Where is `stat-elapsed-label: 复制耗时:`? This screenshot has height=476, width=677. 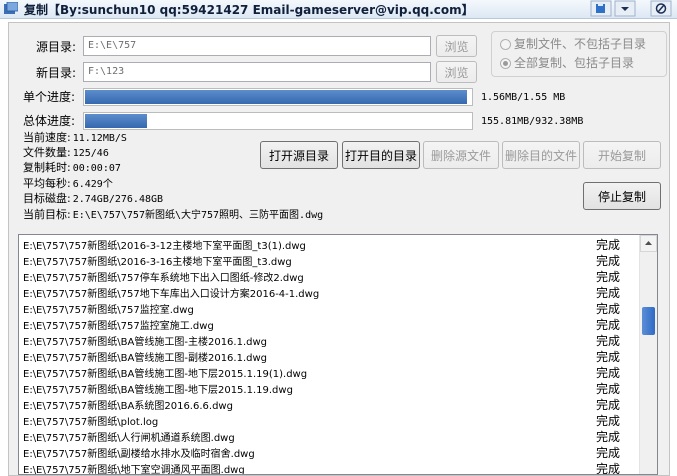
stat-elapsed-label: 复制耗时: is located at coordinates (47, 167).